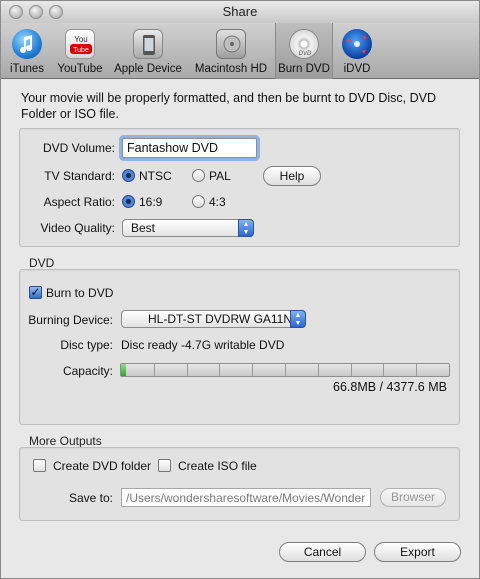 This screenshot has width=480, height=579. What do you see at coordinates (188, 228) in the screenshot?
I see `video-quality-select: Best ▲ ▼` at bounding box center [188, 228].